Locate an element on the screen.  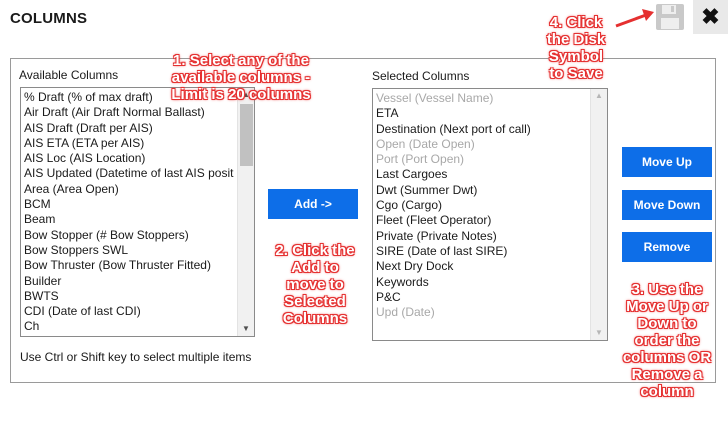
available-column-item: AIS Loc (AIS Location) is located at coordinates (129, 158).